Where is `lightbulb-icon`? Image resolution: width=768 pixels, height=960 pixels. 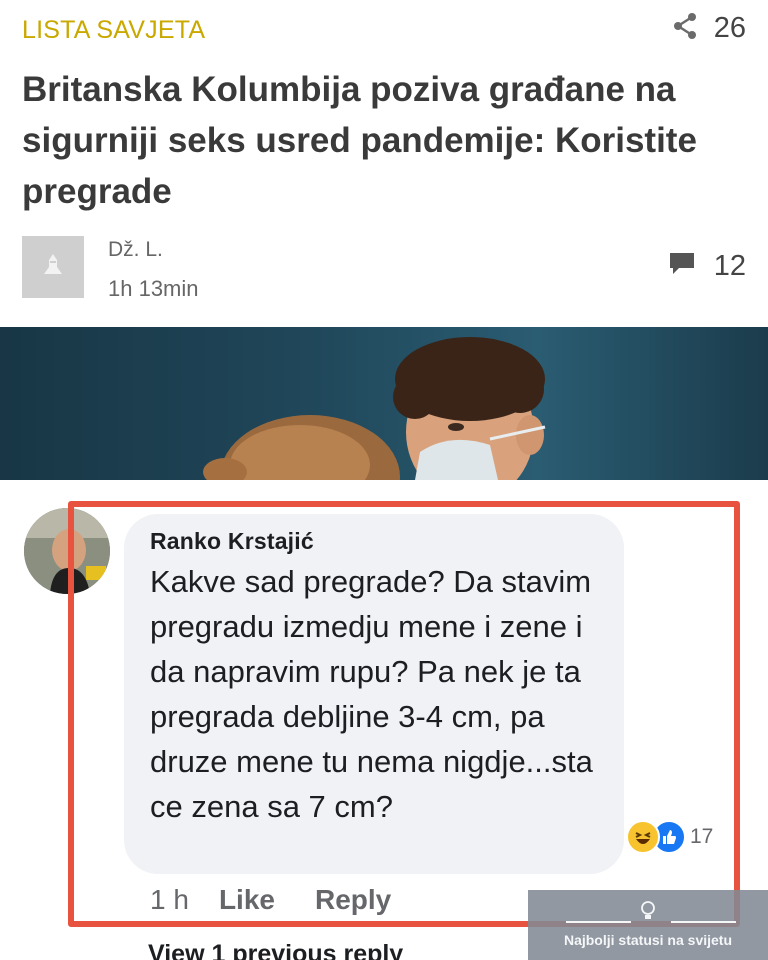 lightbulb-icon is located at coordinates (648, 913).